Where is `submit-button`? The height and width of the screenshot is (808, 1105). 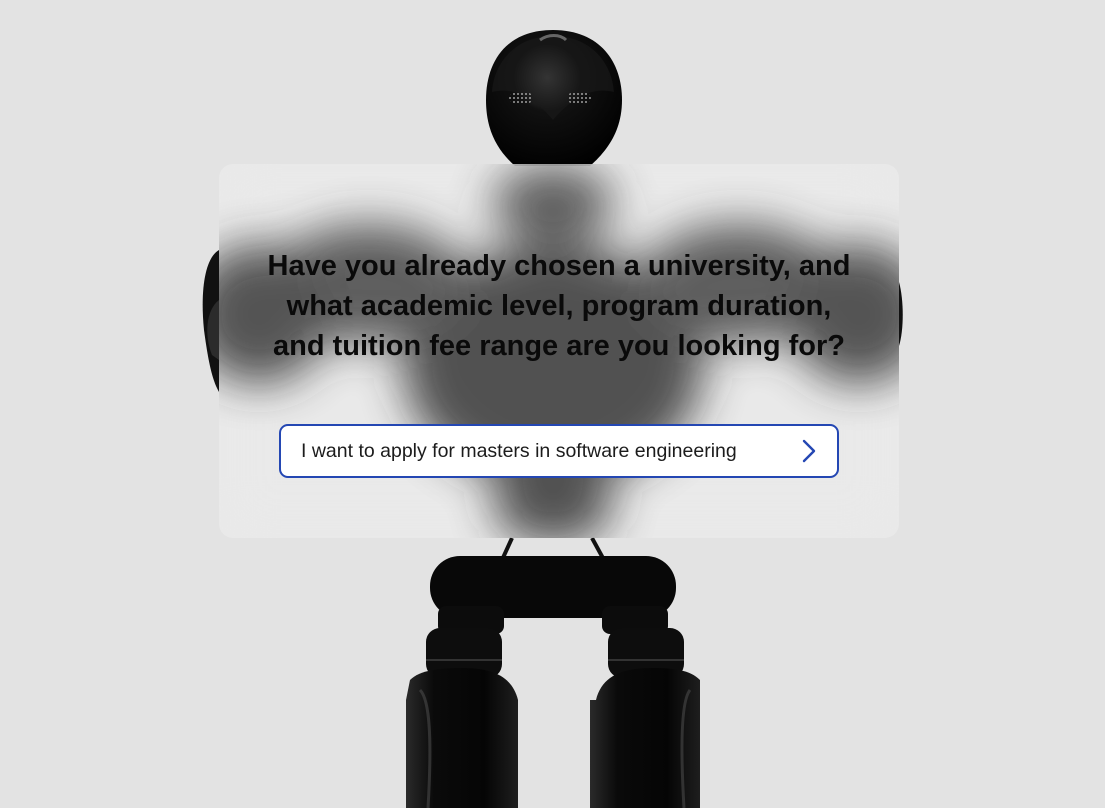
submit-button is located at coordinates (809, 451).